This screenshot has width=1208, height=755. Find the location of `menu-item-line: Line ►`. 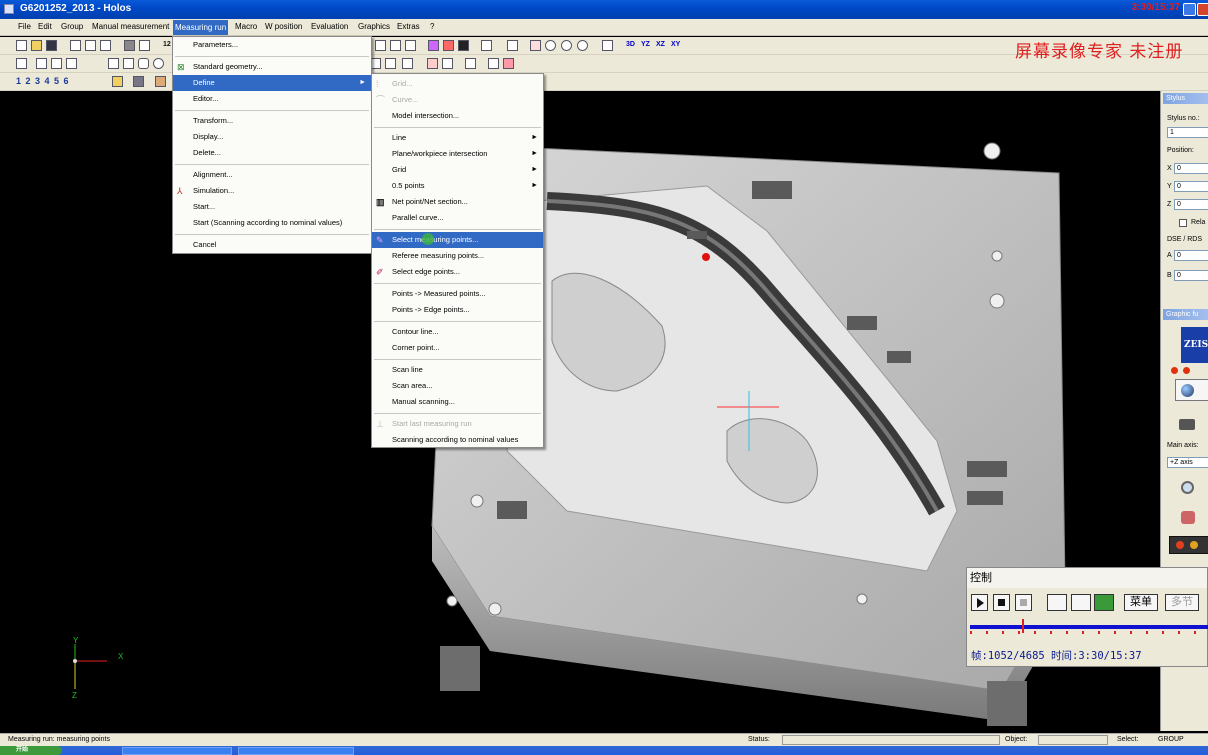

menu-item-line: Line ► is located at coordinates (457, 138).